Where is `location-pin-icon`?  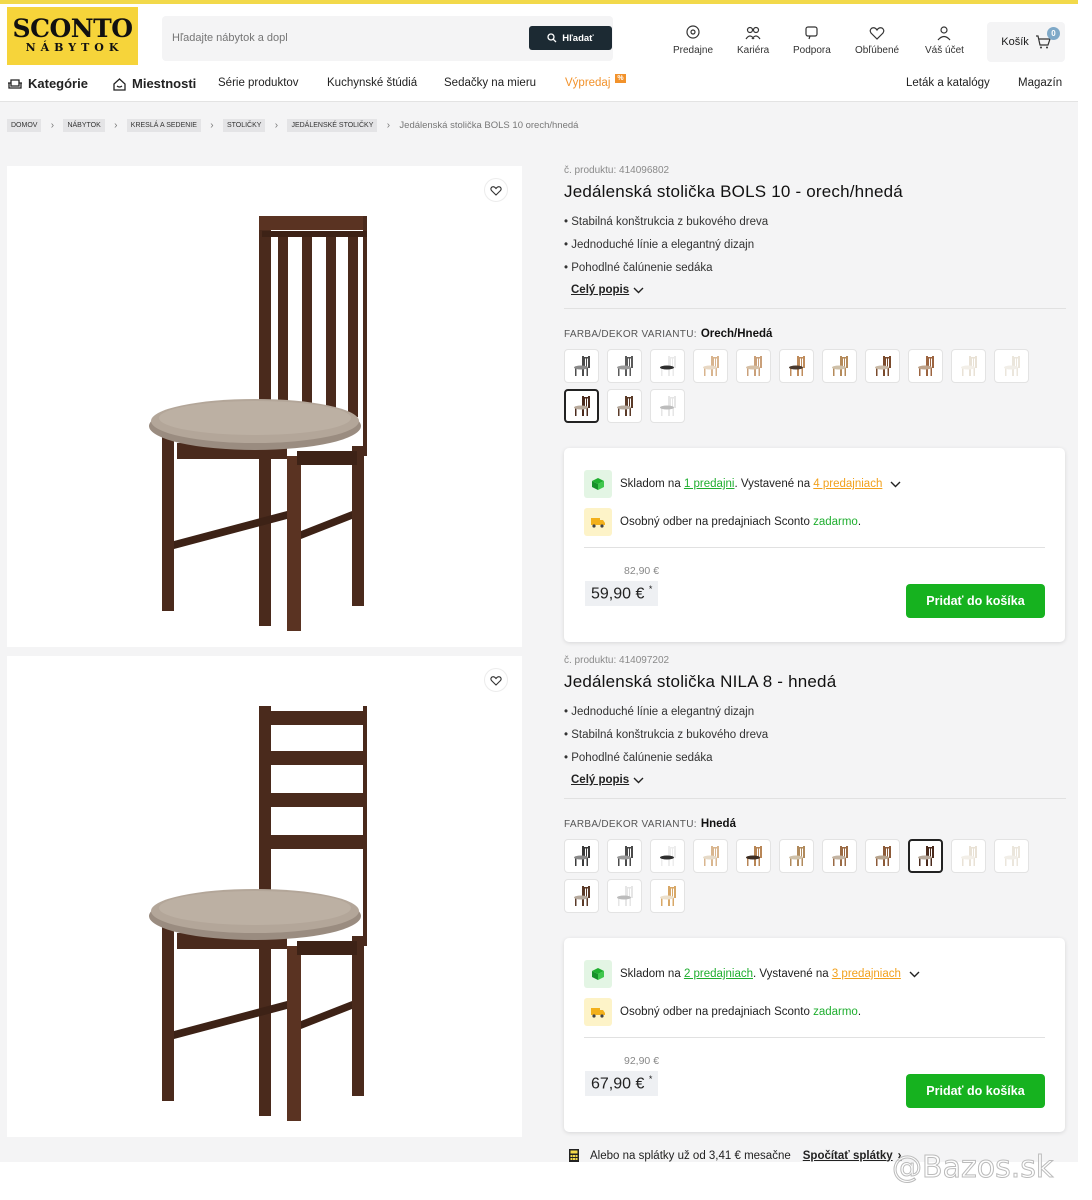 location-pin-icon is located at coordinates (693, 32).